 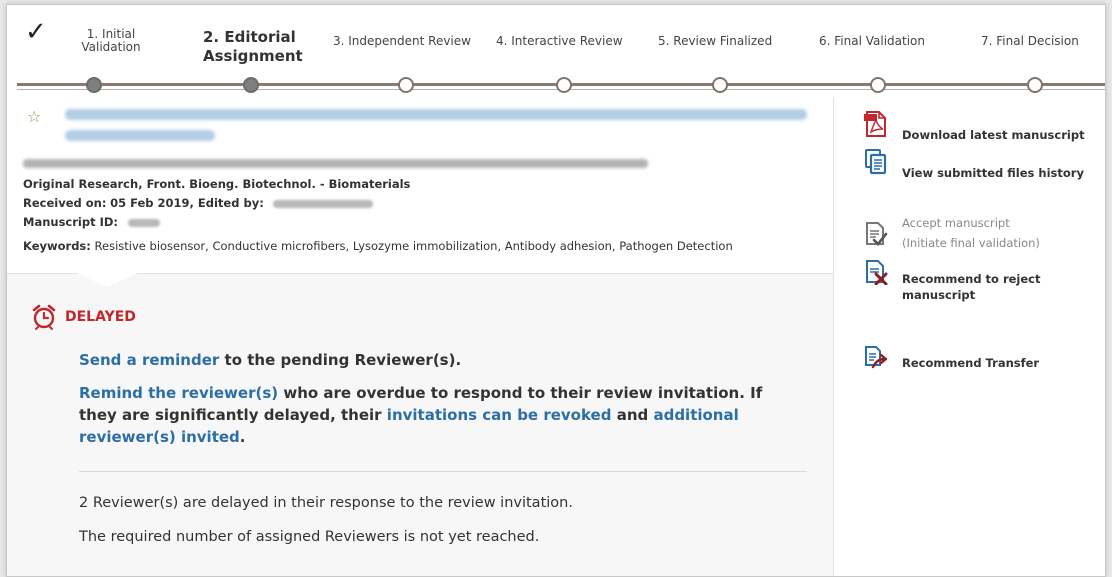 I want to click on transfer-icon, so click(x=876, y=357).